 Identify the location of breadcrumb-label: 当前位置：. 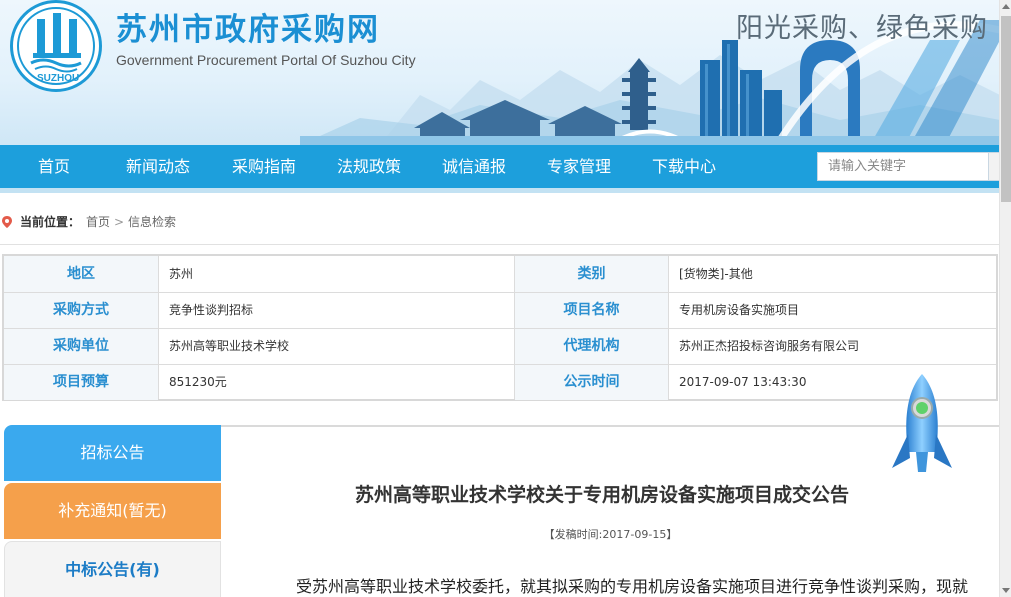
(50, 222).